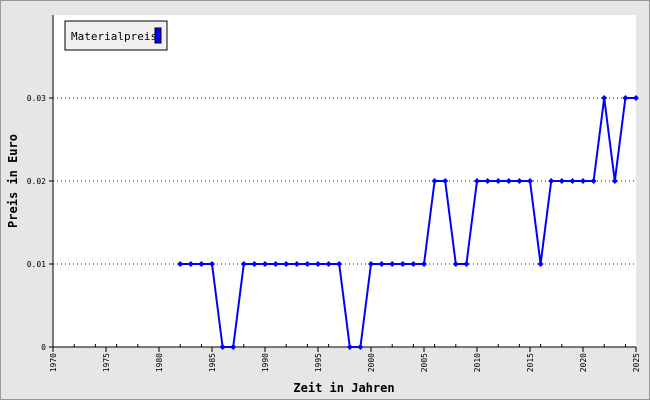  Describe the element at coordinates (36, 98) in the screenshot. I see `y-tick-label-3: 0.03` at that location.